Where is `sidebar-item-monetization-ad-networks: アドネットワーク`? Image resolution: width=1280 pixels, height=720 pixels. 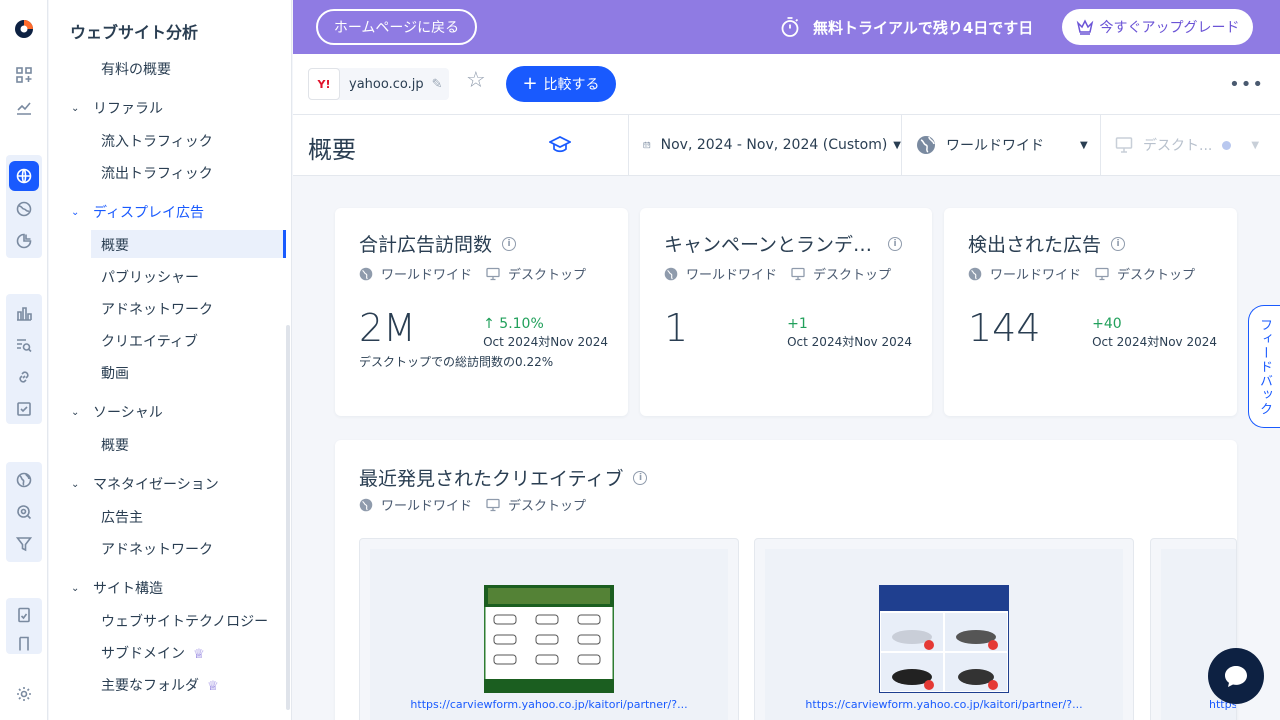 sidebar-item-monetization-ad-networks: アドネットワーク is located at coordinates (157, 549).